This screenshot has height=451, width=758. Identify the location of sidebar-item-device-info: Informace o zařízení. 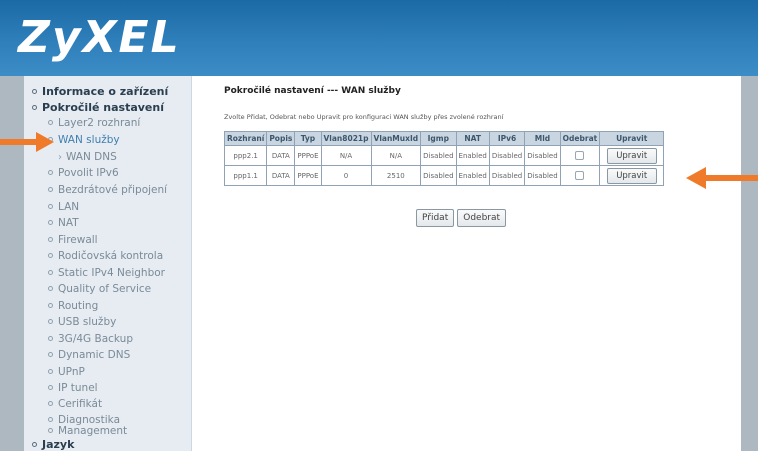
(100, 91).